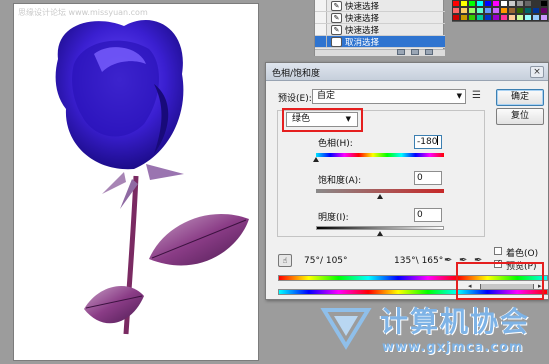  I want to click on dialog-titlebar: 色相/饱和度 ×, so click(407, 72).